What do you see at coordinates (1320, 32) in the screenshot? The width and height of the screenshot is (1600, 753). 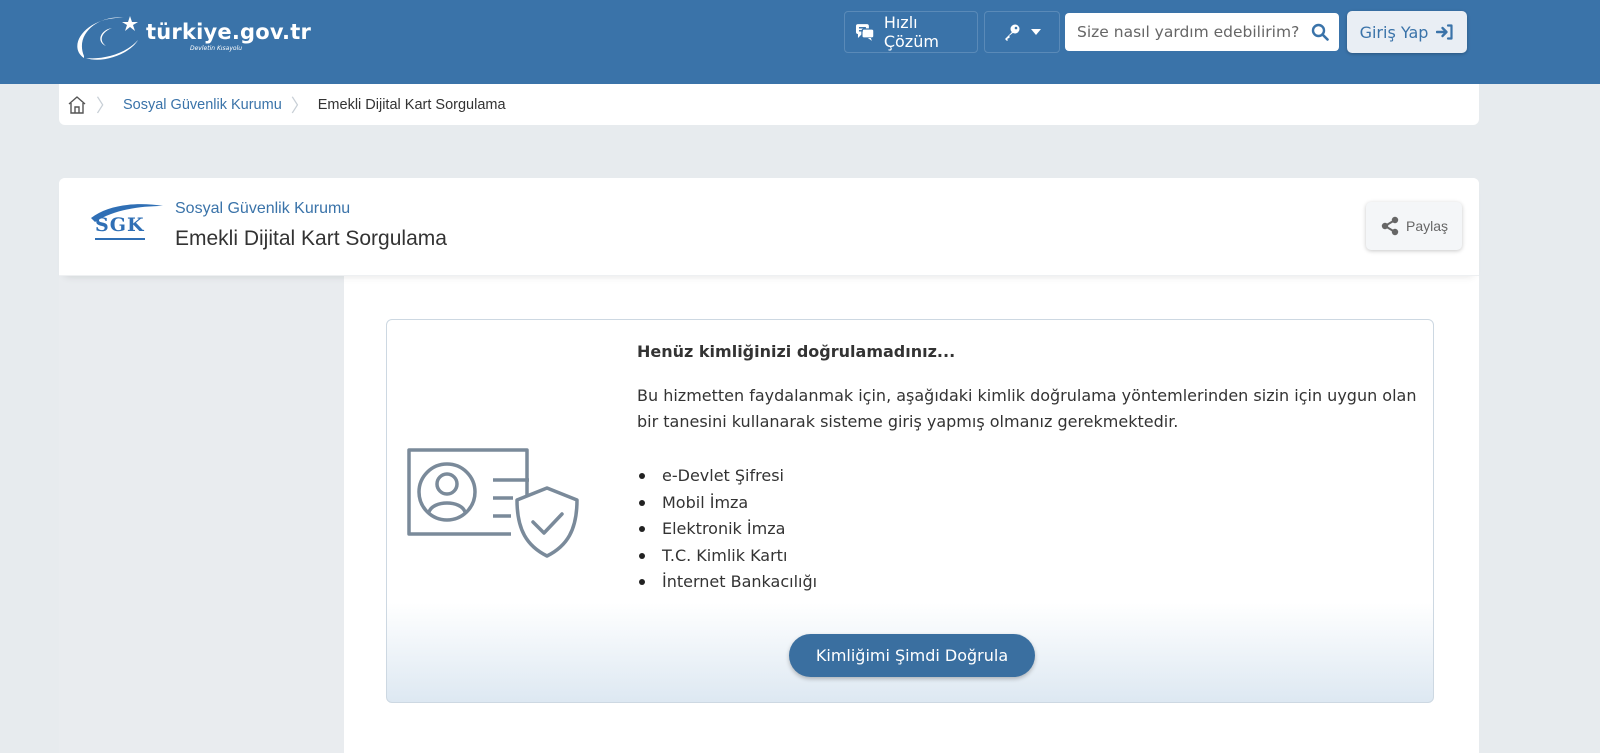 I see `search-icon` at bounding box center [1320, 32].